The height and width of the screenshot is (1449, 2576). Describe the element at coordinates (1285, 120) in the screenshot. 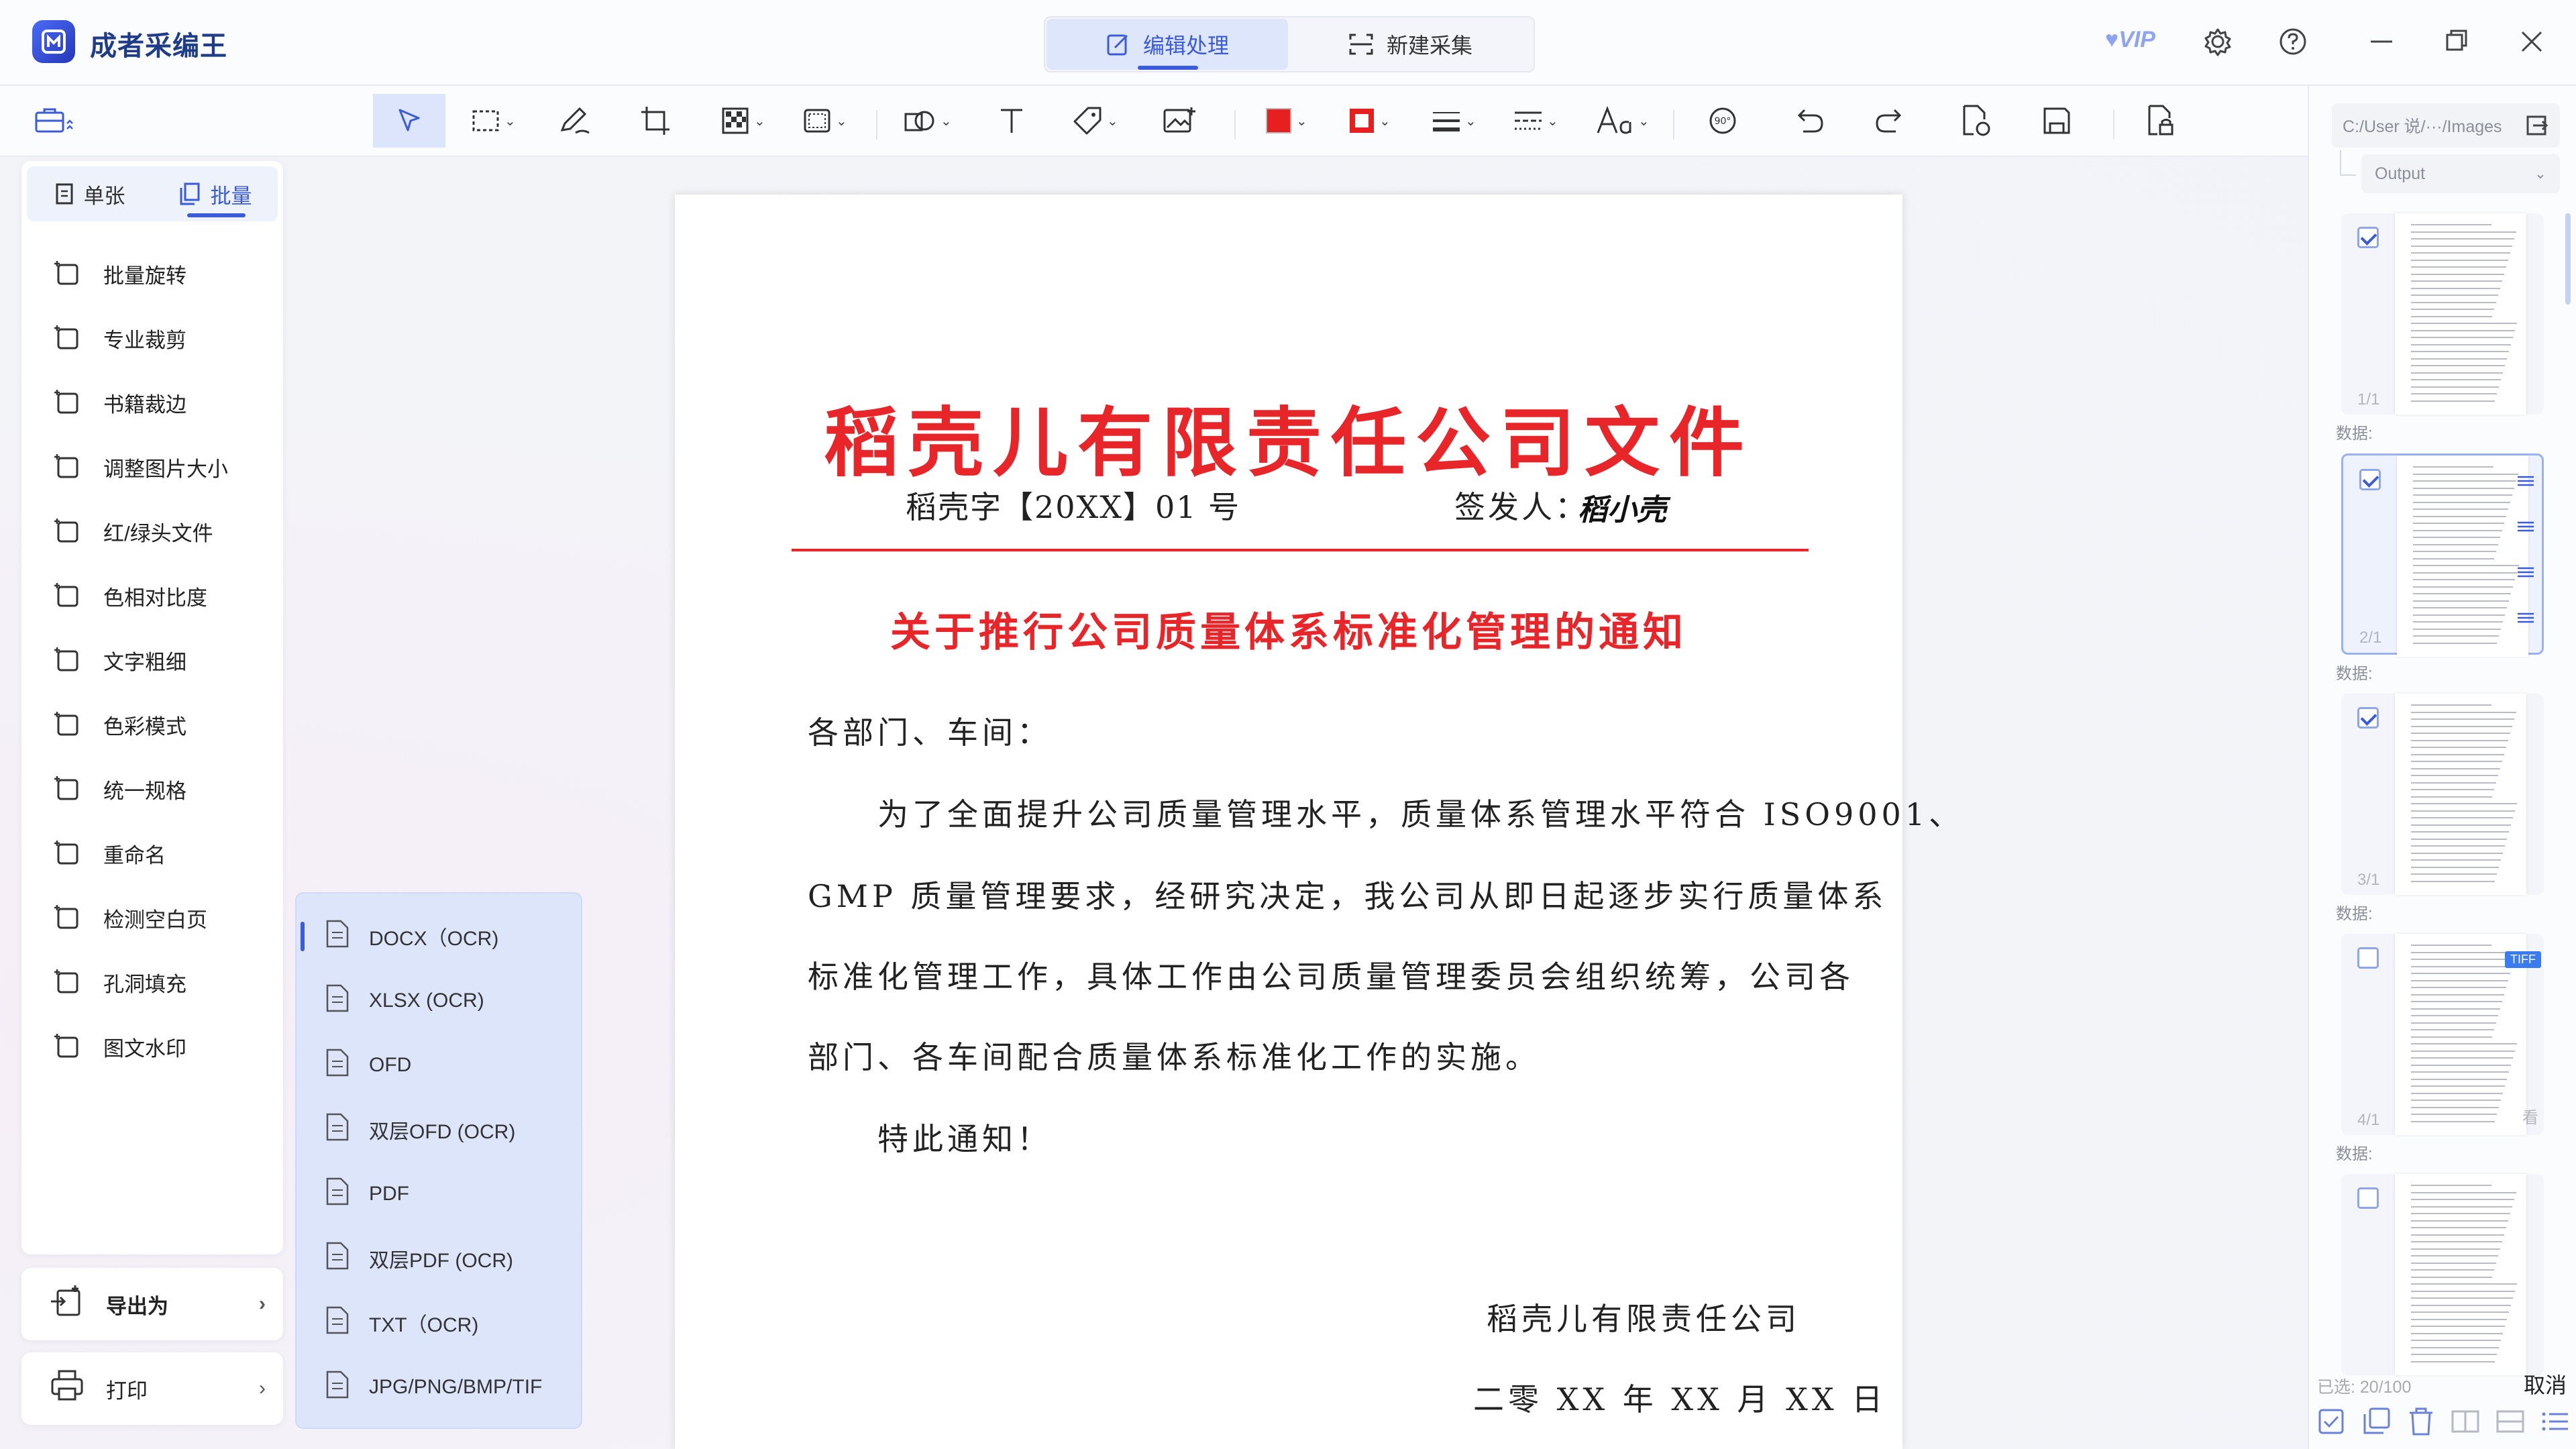

I see `fill-color-picker: ⌄` at that location.